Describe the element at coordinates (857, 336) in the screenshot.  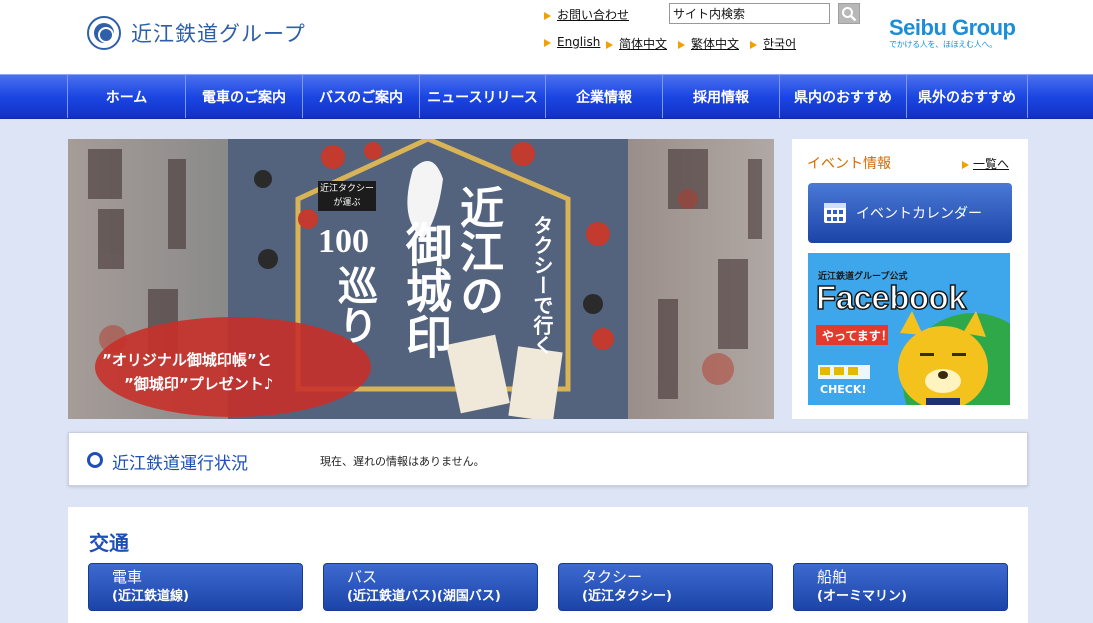
I see `fb-banner-ribbon: やってます！` at that location.